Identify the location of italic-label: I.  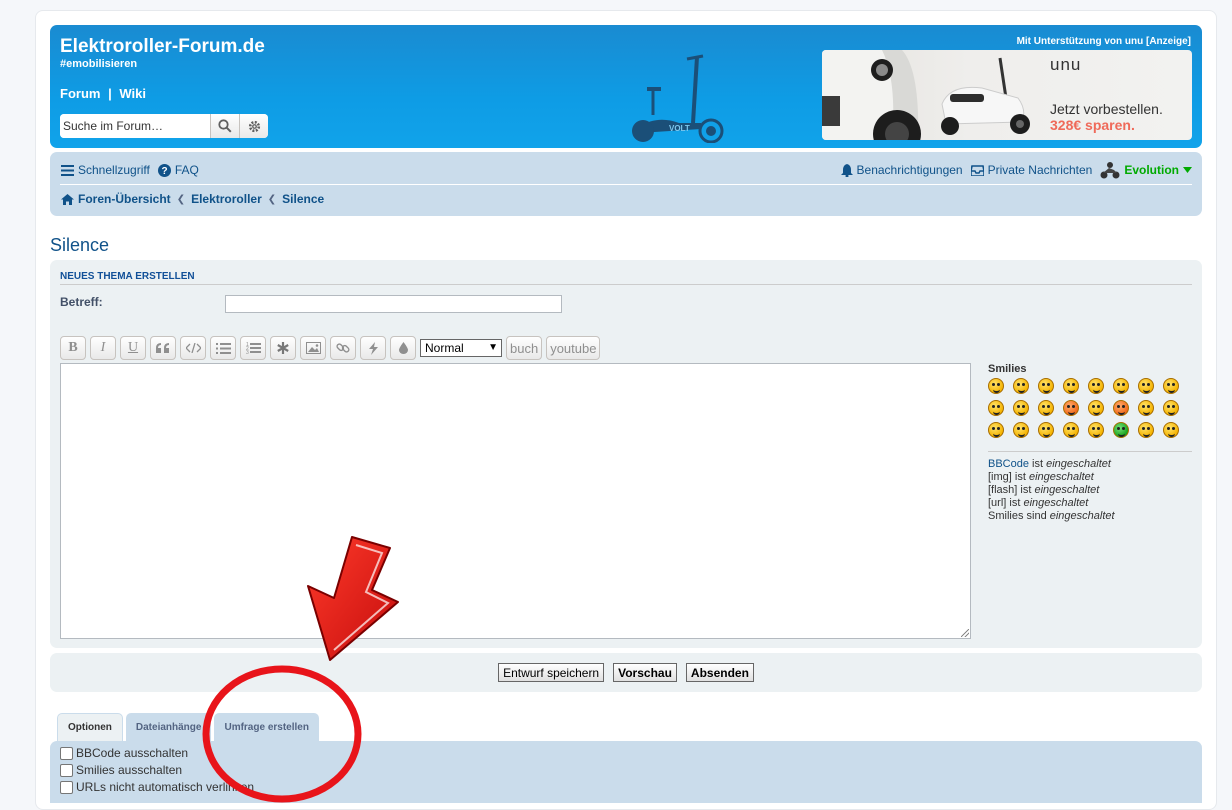
(103, 347).